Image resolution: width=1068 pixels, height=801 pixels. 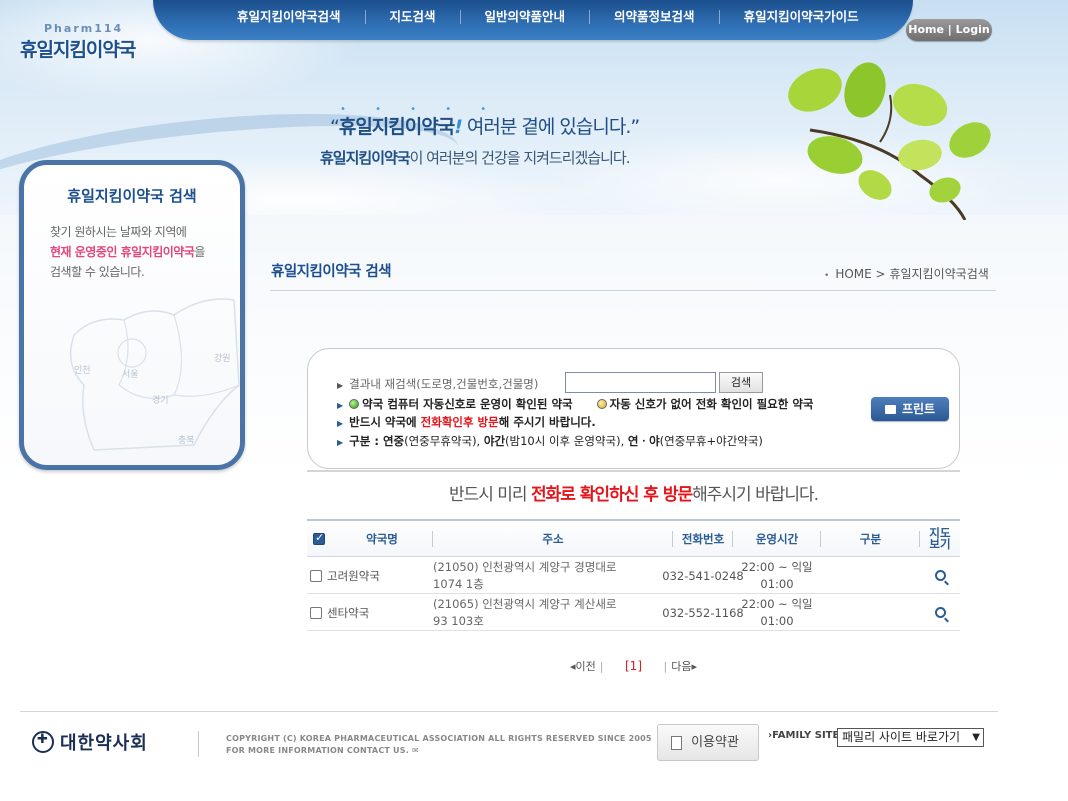 I want to click on next-label: 다음, so click(x=681, y=666).